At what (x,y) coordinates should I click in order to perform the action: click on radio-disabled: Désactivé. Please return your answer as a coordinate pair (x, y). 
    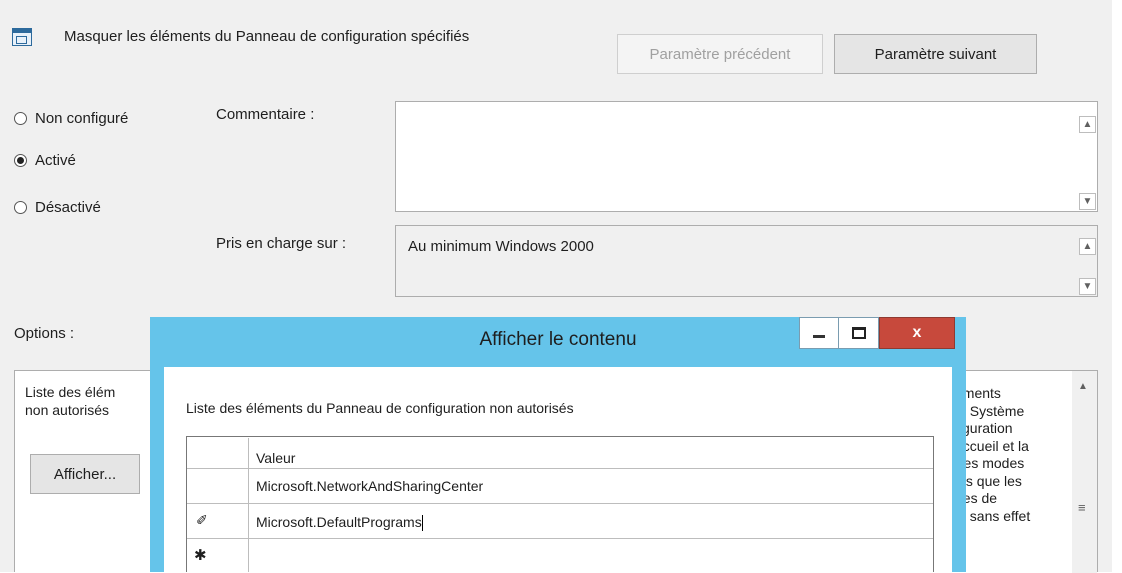
    Looking at the image, I should click on (57, 207).